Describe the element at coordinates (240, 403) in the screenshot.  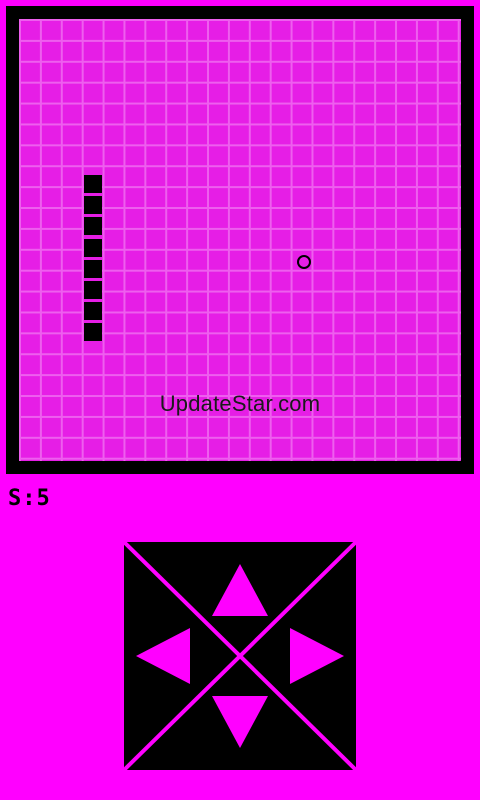
I see `watermark-text: UpdateStar.com` at that location.